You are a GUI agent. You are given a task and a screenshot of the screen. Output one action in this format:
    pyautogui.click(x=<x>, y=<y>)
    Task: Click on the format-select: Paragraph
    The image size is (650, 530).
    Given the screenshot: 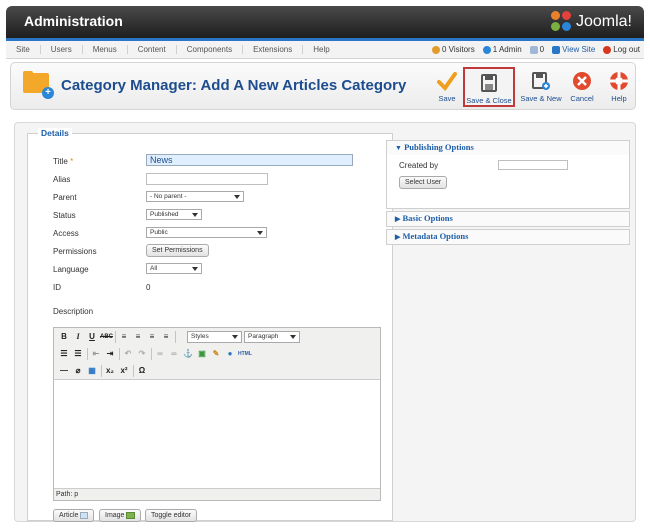 What is the action you would take?
    pyautogui.click(x=272, y=337)
    